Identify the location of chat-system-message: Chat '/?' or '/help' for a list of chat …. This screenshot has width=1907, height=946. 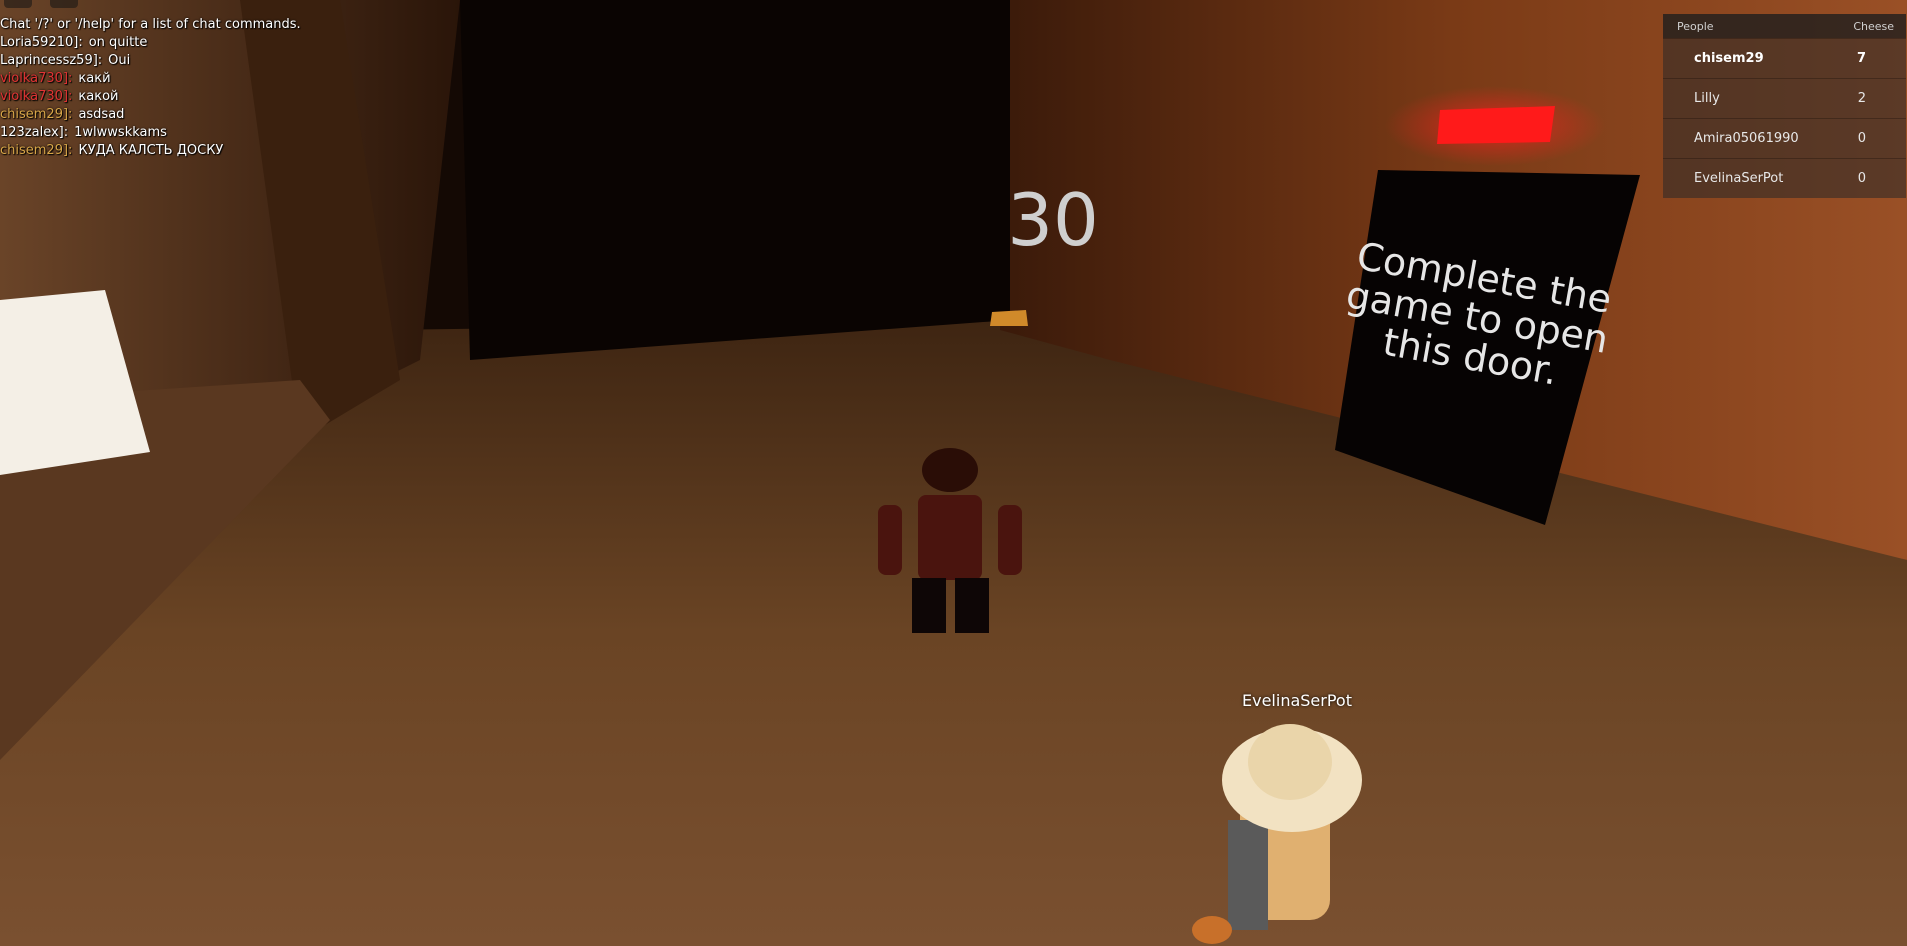
(150, 24).